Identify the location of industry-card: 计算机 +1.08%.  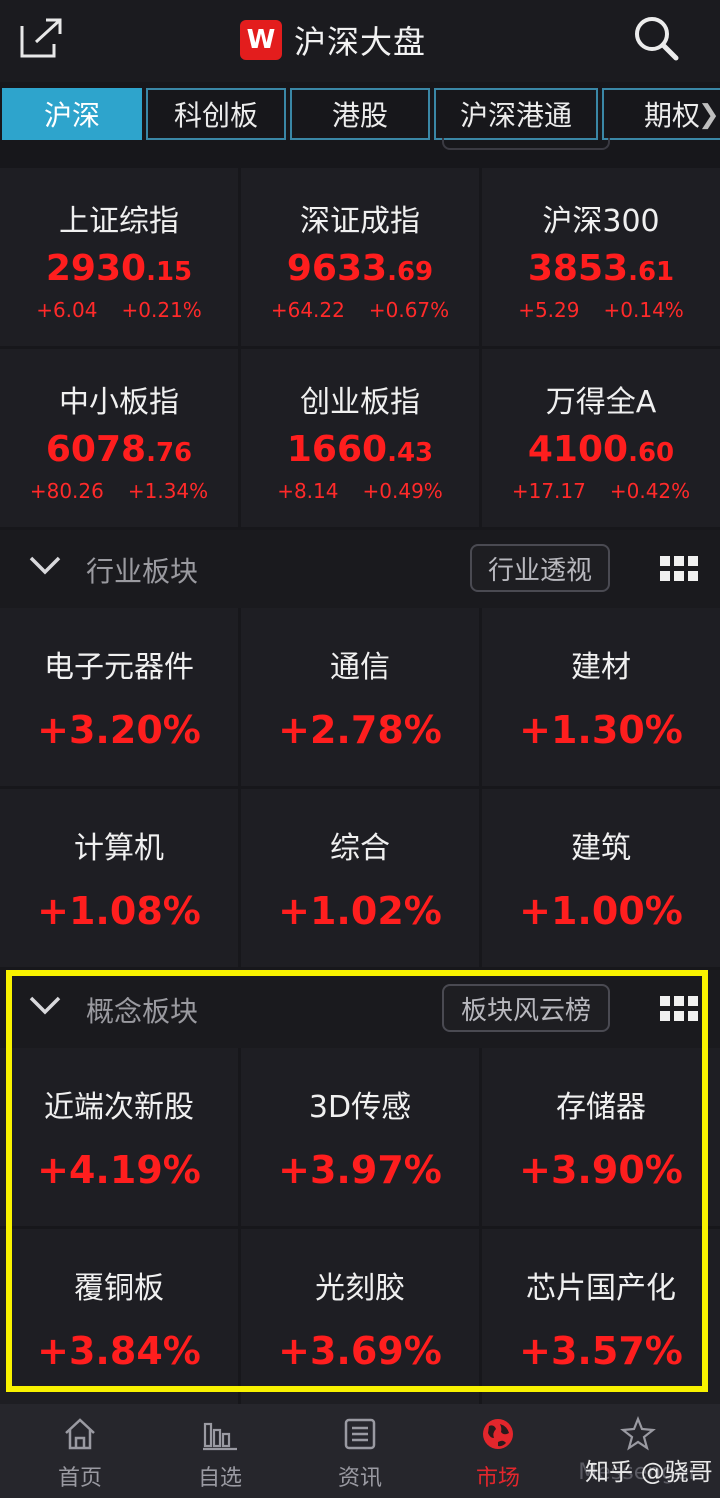
(119, 878).